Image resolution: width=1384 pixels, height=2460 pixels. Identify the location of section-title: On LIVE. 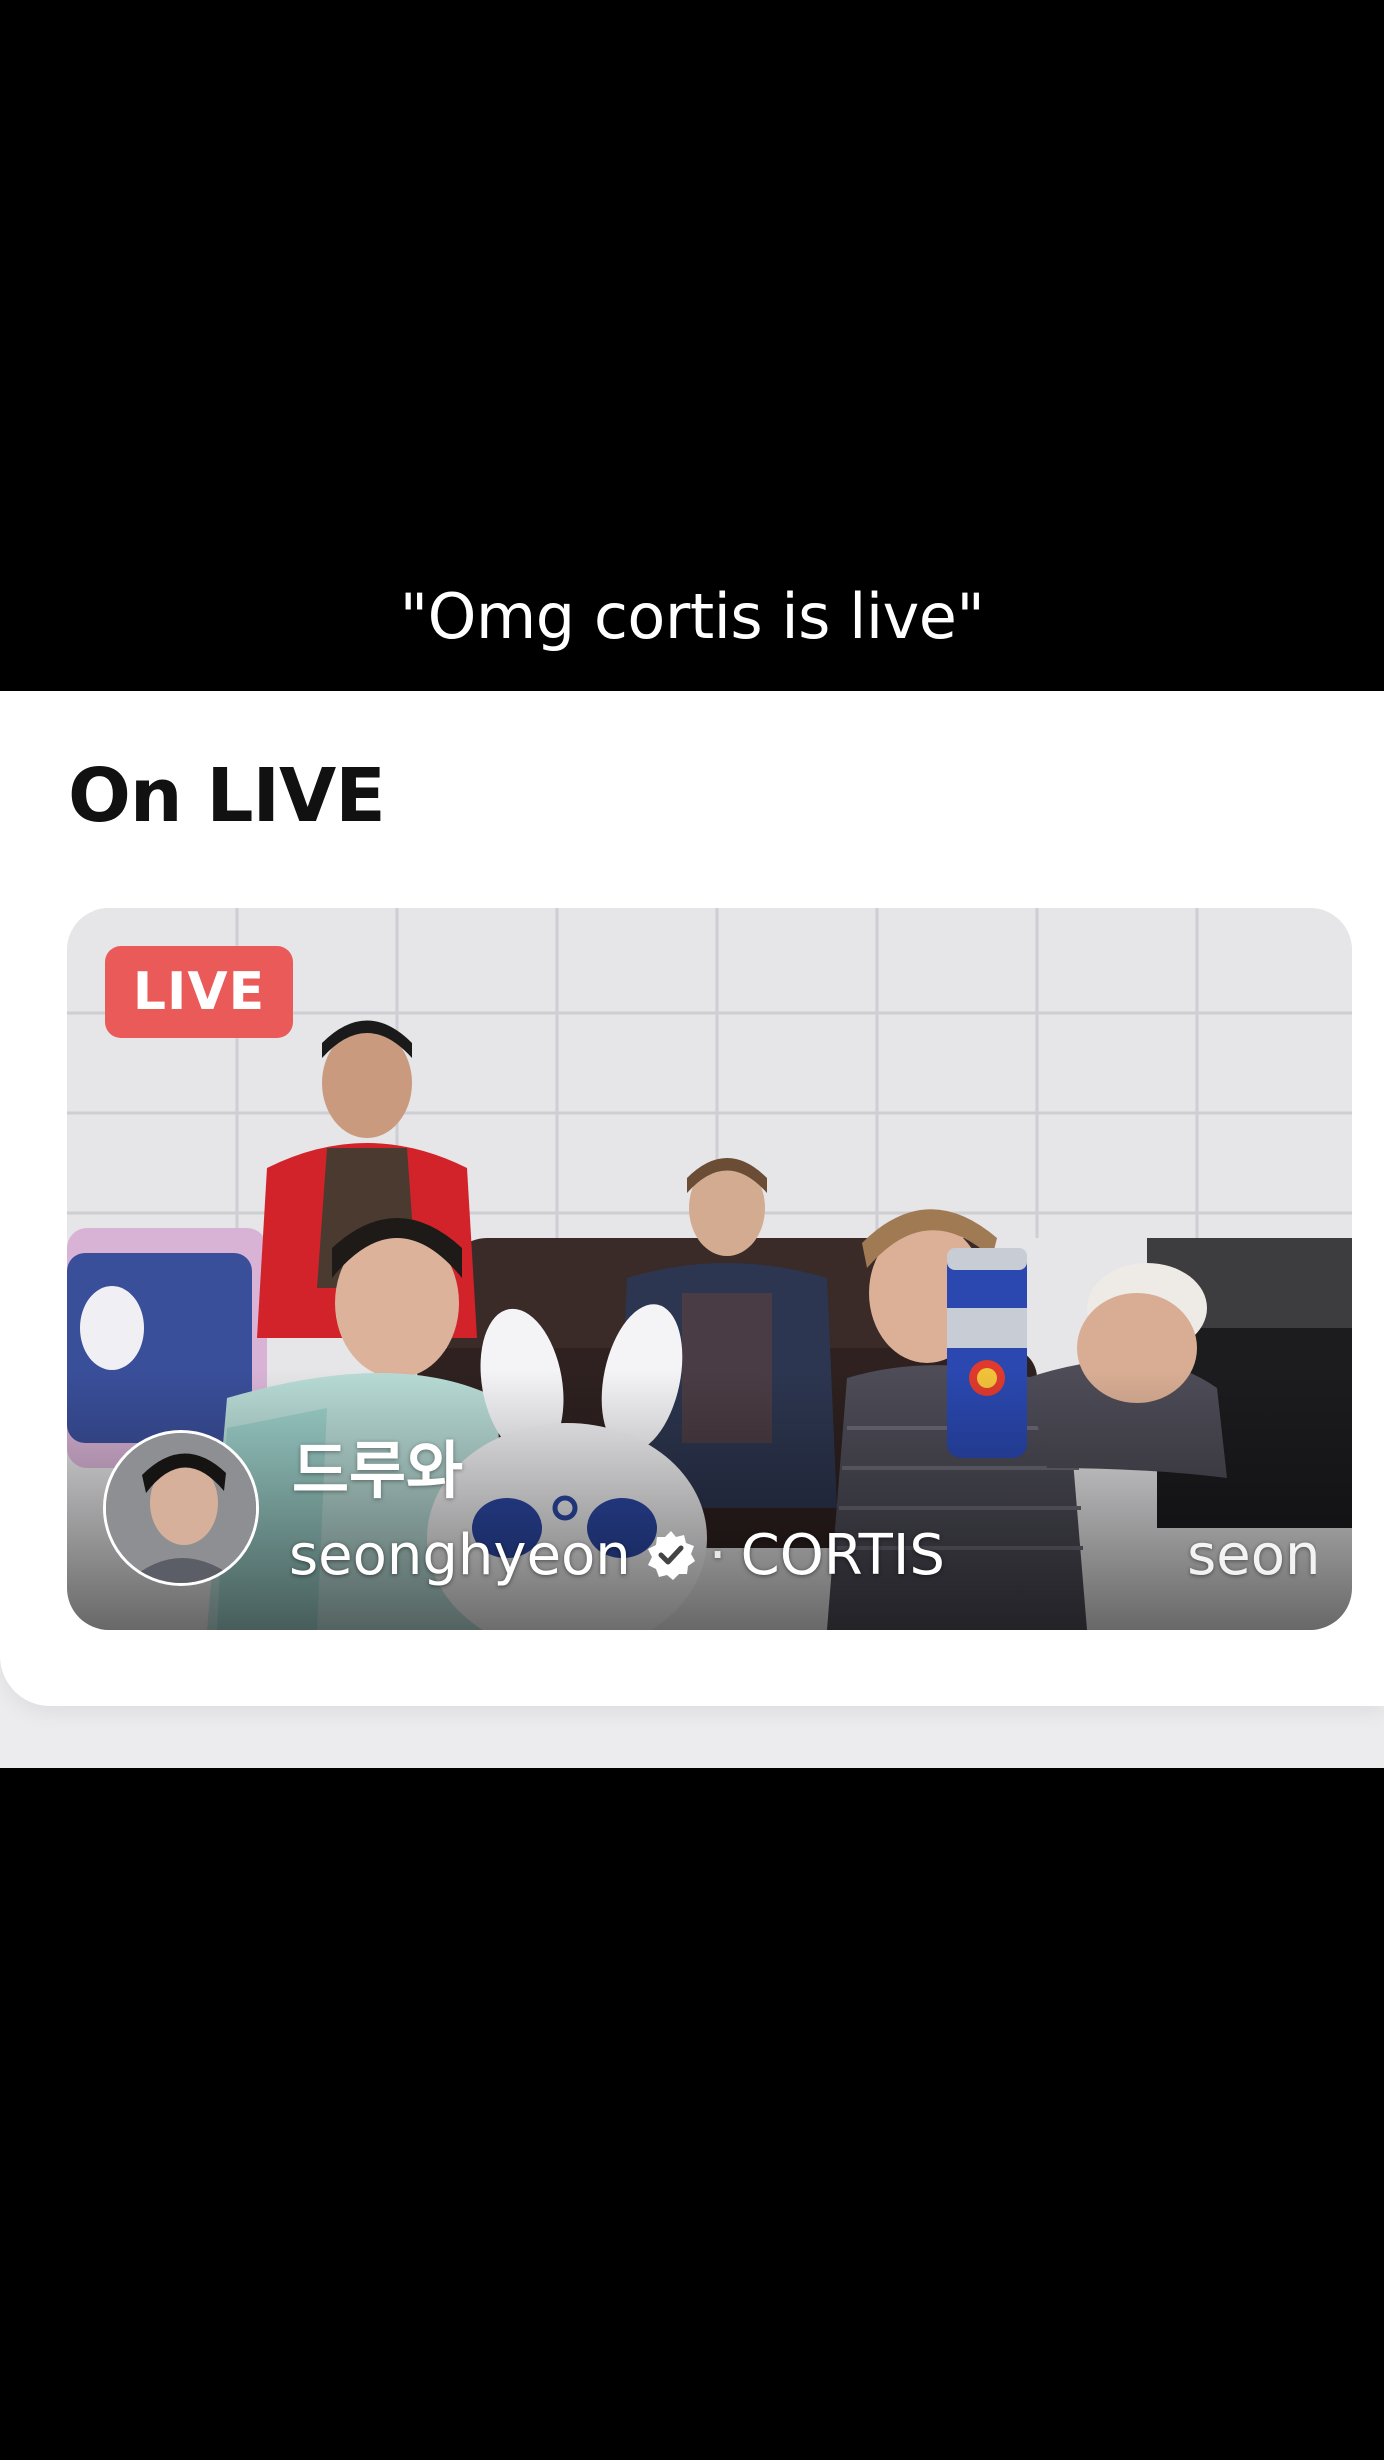
(227, 796).